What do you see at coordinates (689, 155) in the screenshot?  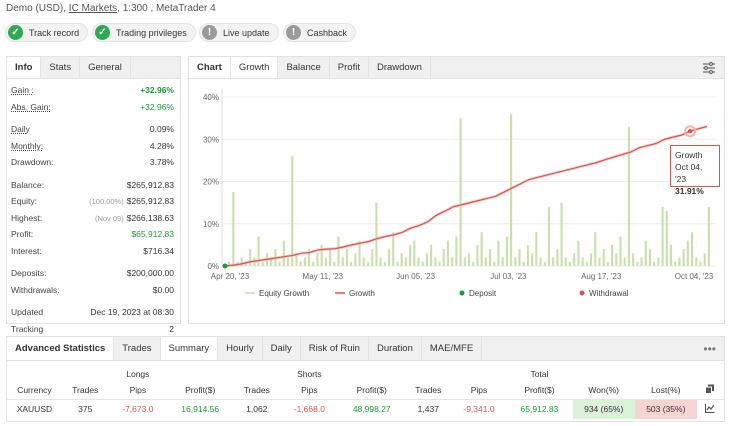 I see `tooltip-title: Growth` at bounding box center [689, 155].